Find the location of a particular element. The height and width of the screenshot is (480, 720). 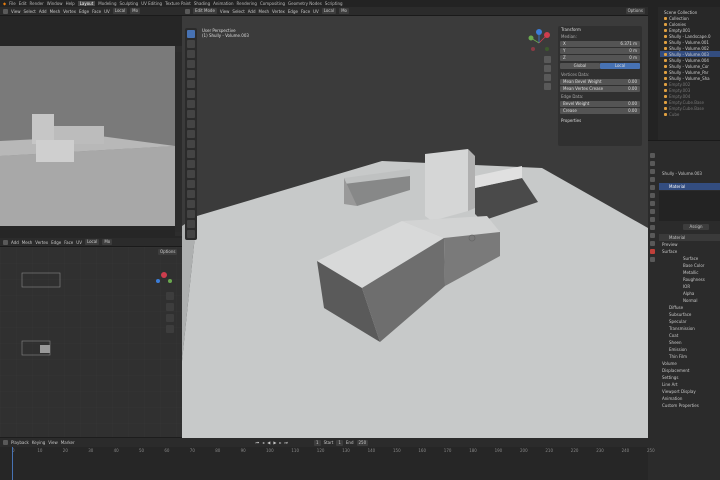

menu-view: View is located at coordinates (16, 11).